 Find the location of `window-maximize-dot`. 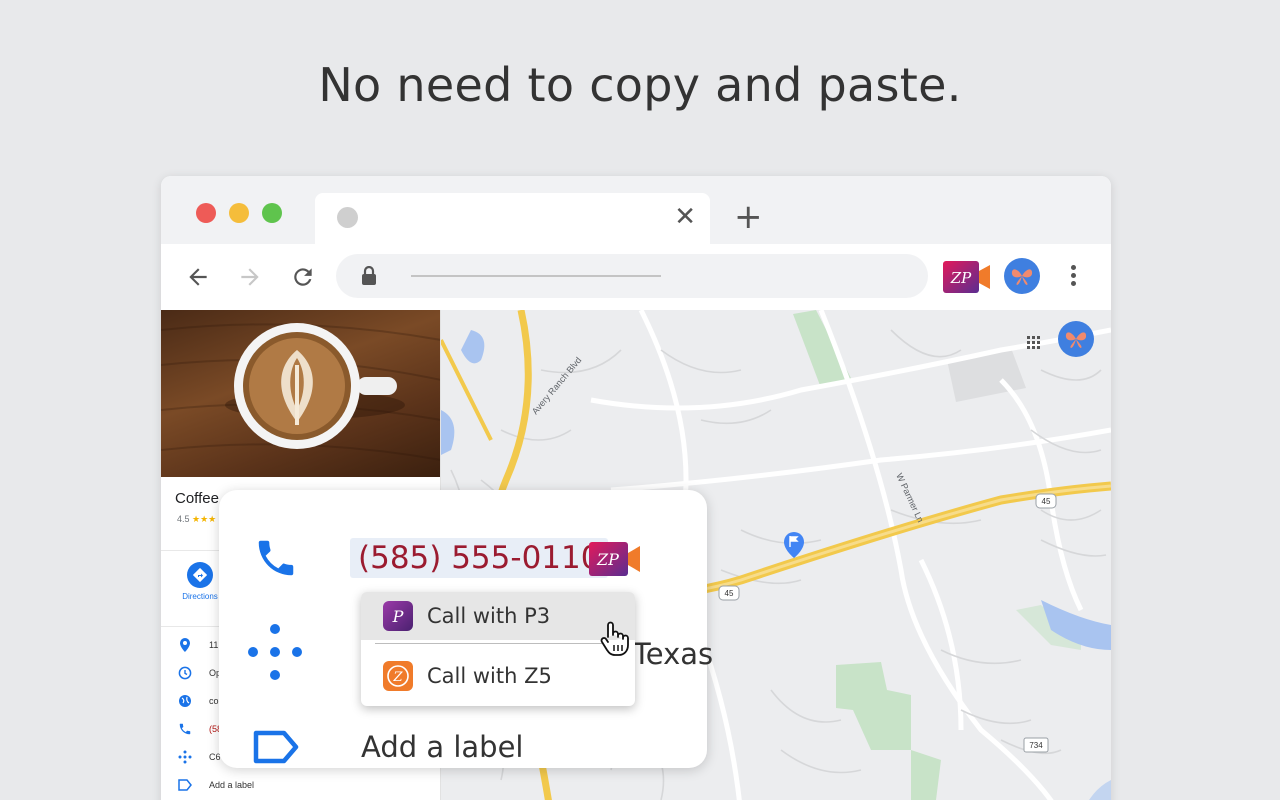

window-maximize-dot is located at coordinates (272, 213).